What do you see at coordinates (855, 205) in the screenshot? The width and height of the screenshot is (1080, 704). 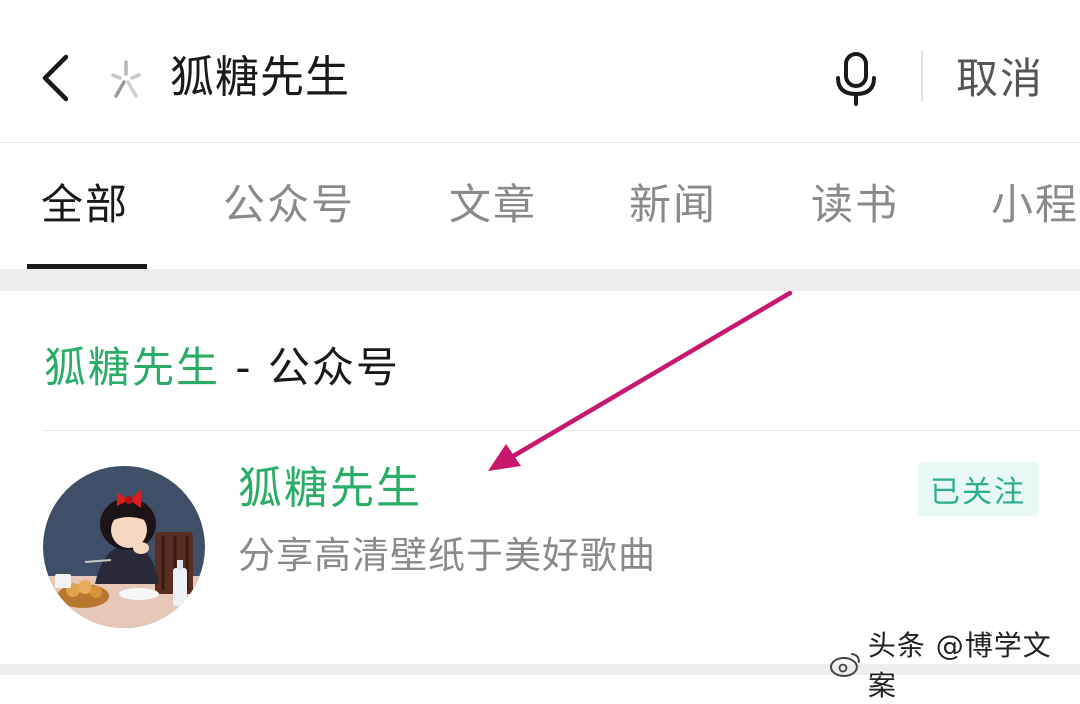 I see `tab-books: 读书` at bounding box center [855, 205].